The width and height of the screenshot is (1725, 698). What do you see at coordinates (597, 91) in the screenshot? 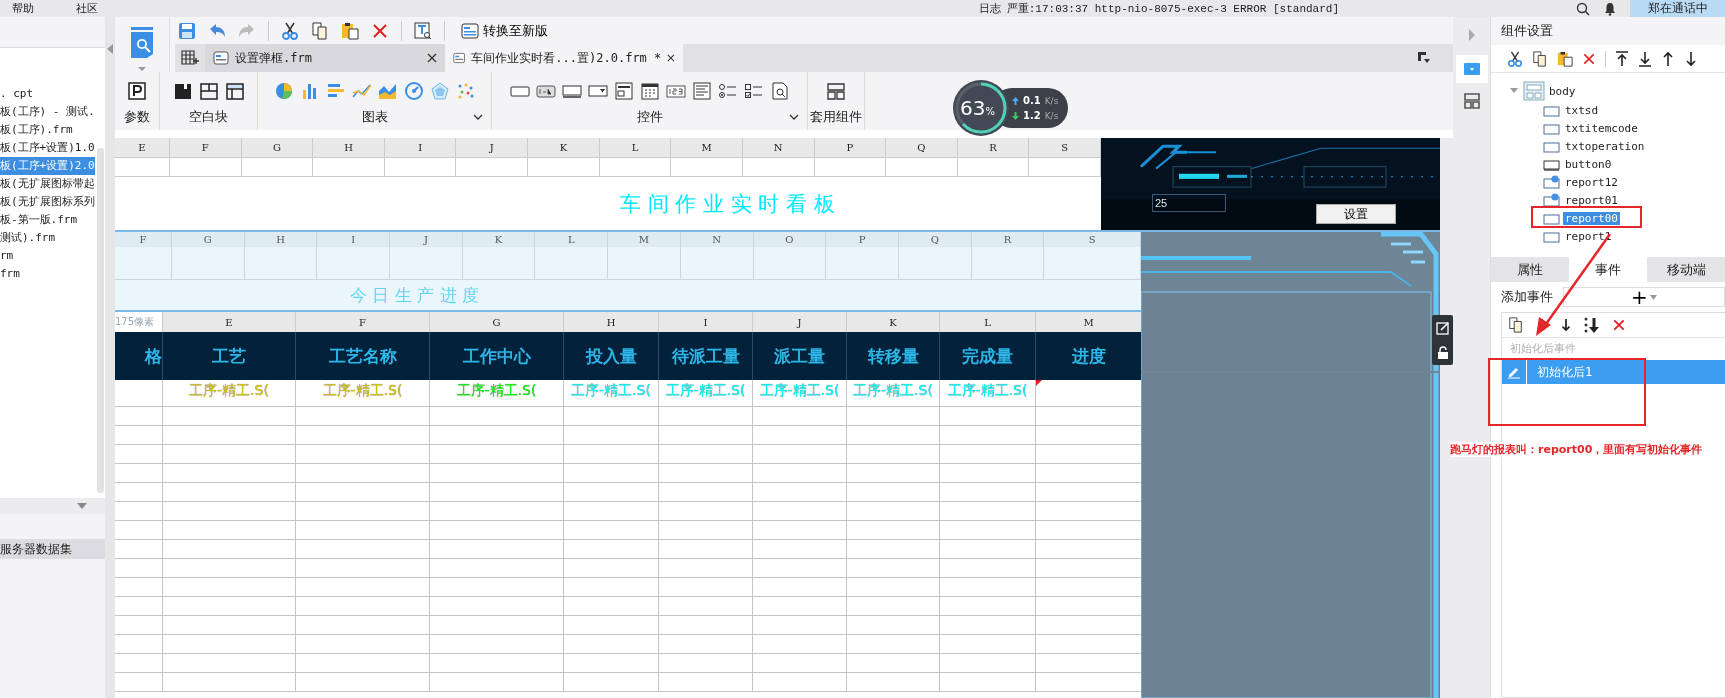
I see `dropdown-icon` at bounding box center [597, 91].